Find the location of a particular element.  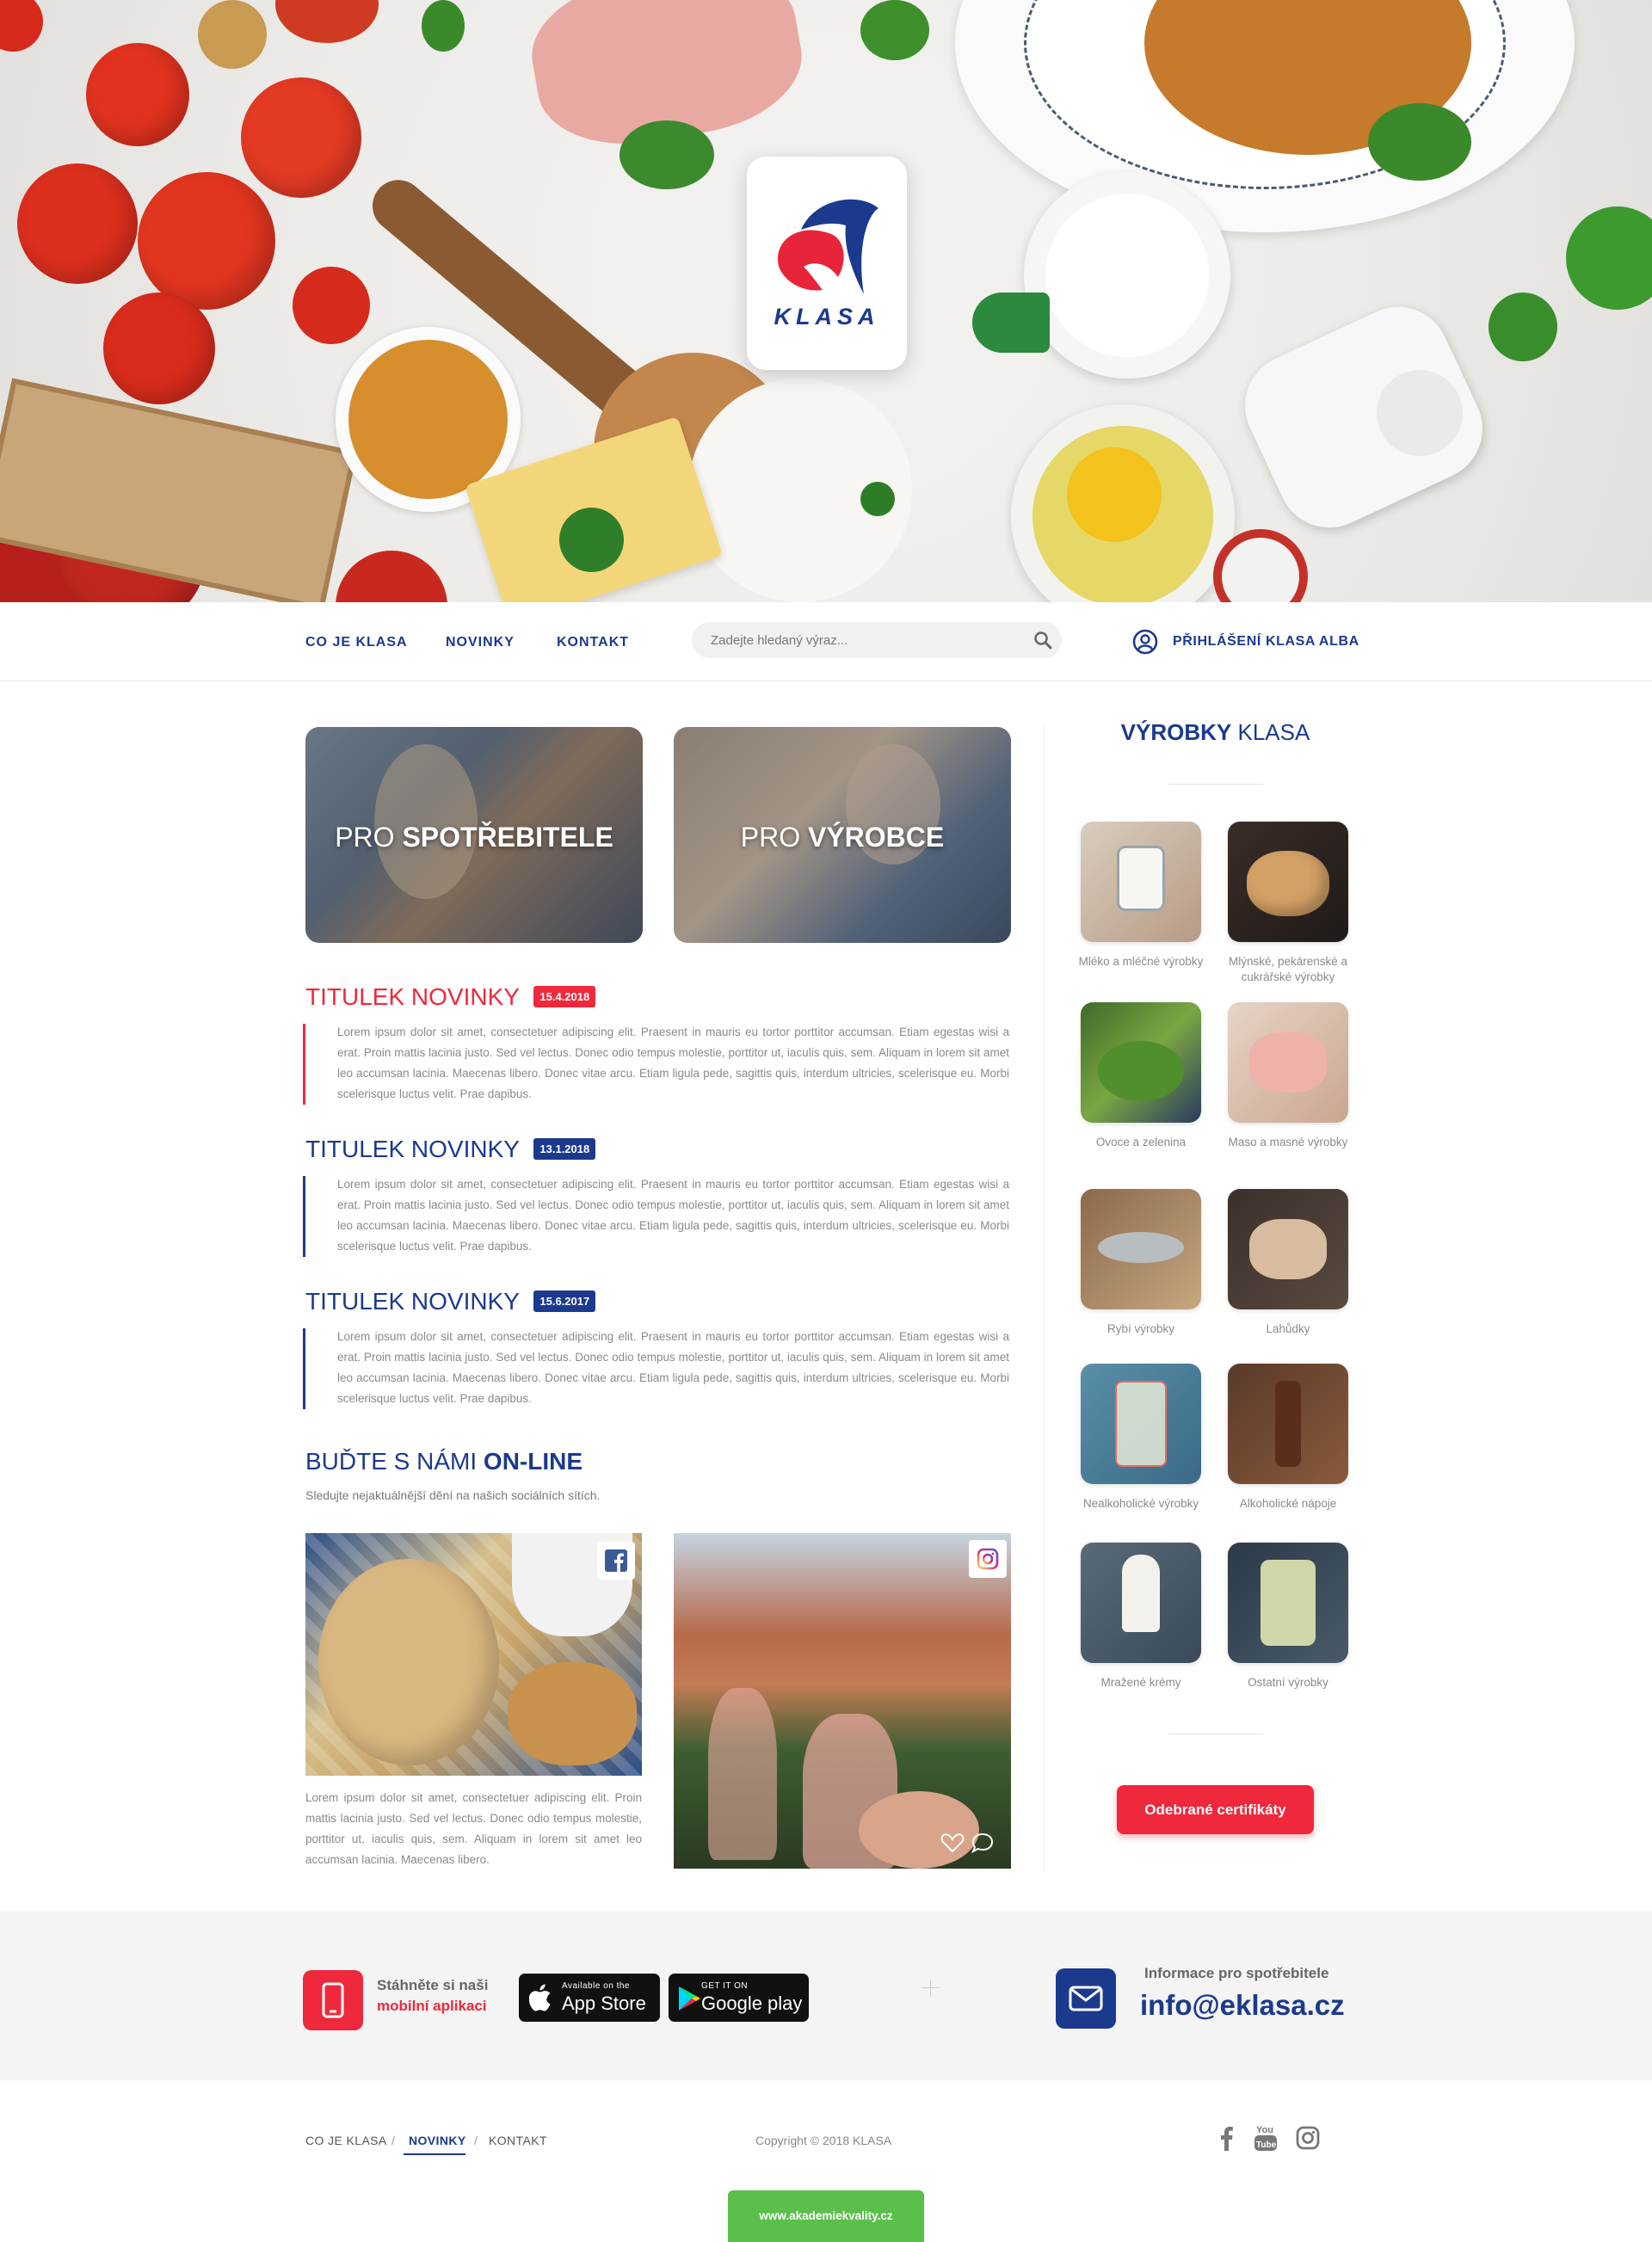

milk-glass-icon is located at coordinates (1141, 882).